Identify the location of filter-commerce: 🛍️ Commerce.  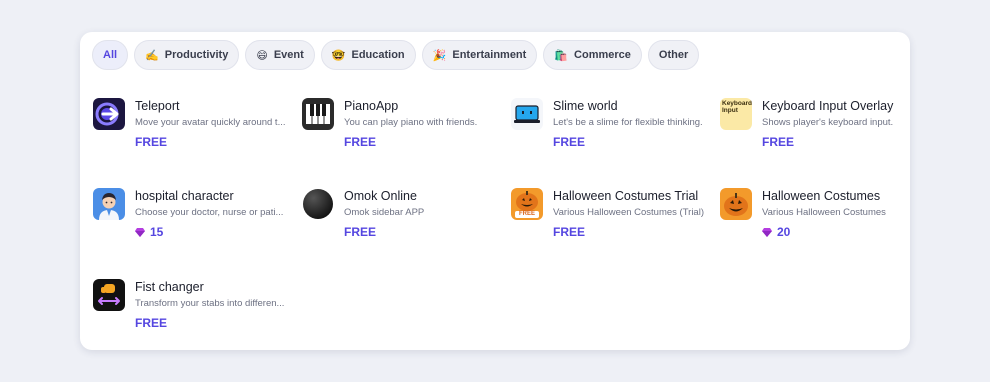
(592, 55).